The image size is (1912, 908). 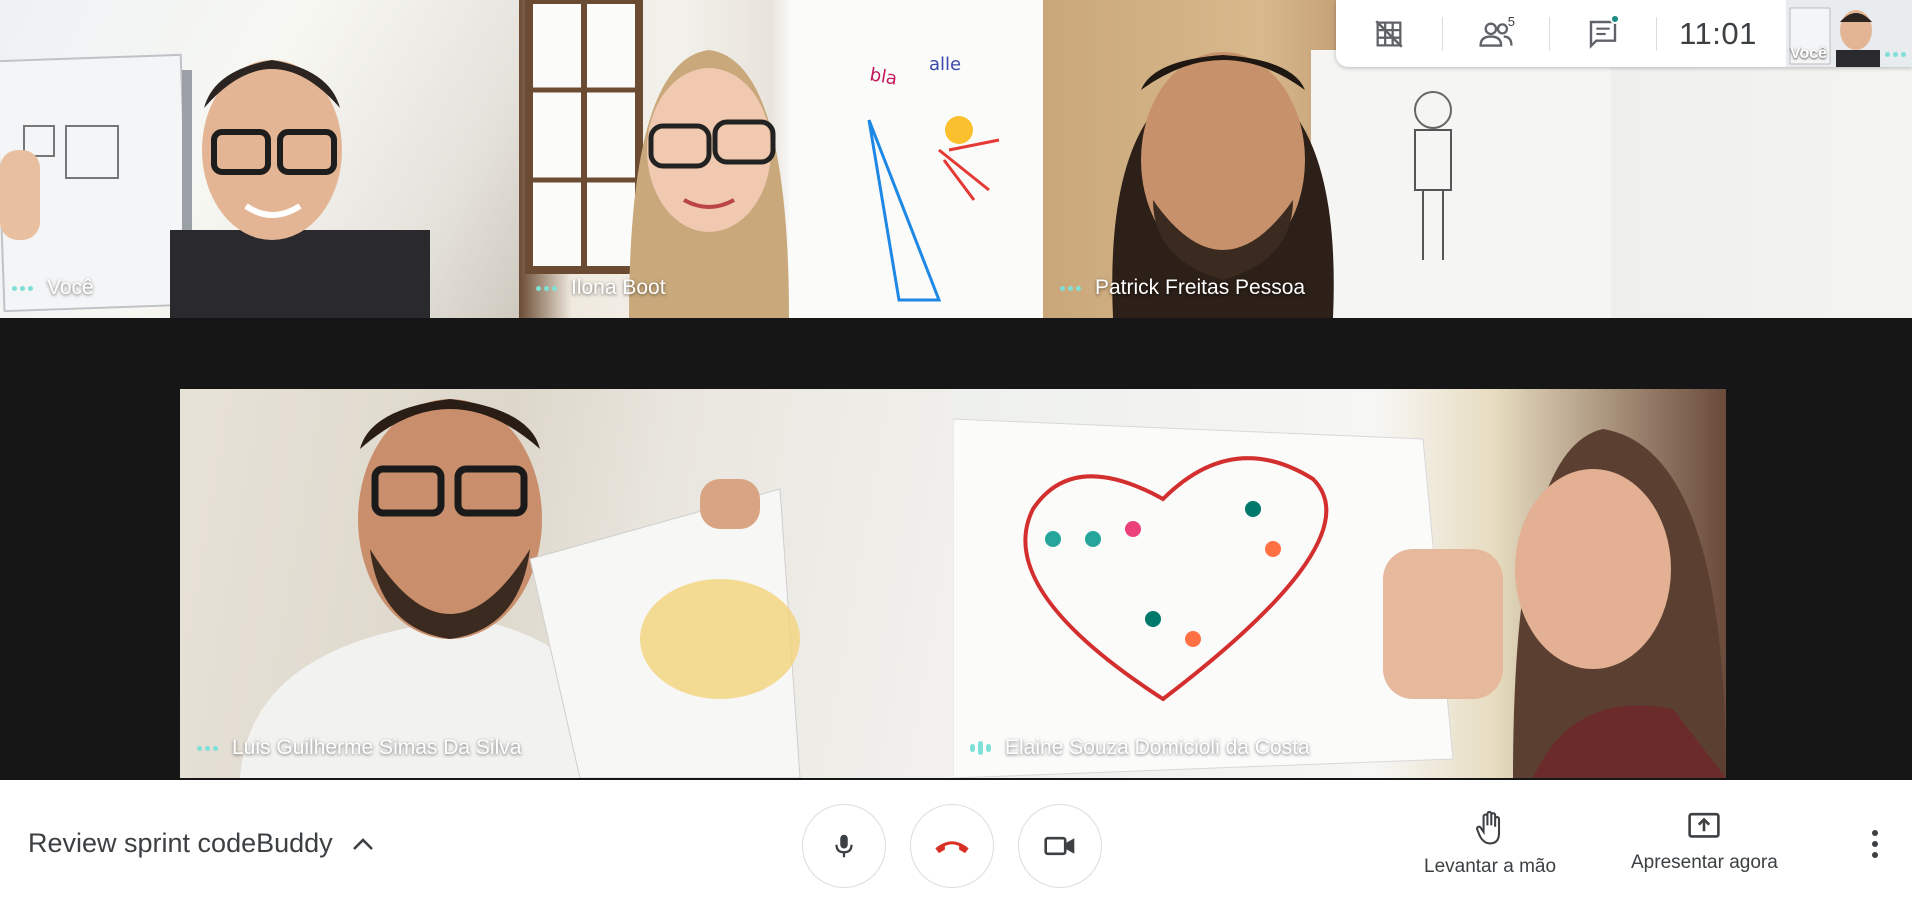 I want to click on grid-off-icon, so click(x=1389, y=33).